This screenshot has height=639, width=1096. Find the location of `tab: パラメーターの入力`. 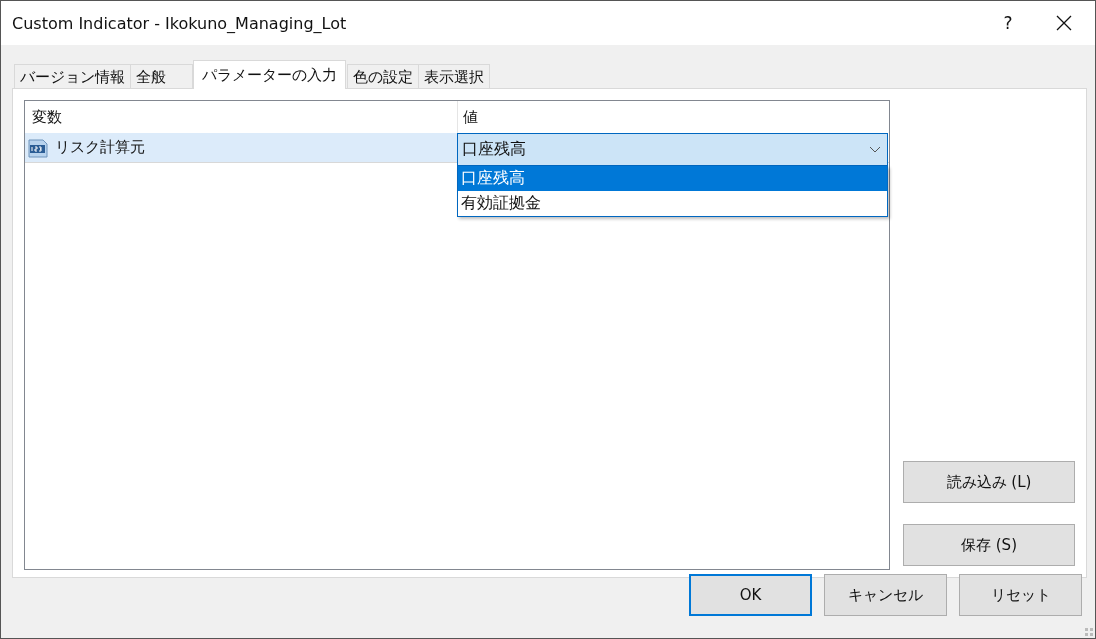

tab: パラメーターの入力 is located at coordinates (269, 74).